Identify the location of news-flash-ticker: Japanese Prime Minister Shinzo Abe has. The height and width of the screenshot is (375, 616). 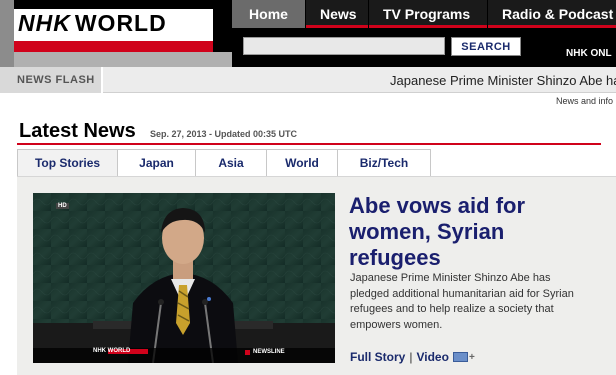
(503, 80).